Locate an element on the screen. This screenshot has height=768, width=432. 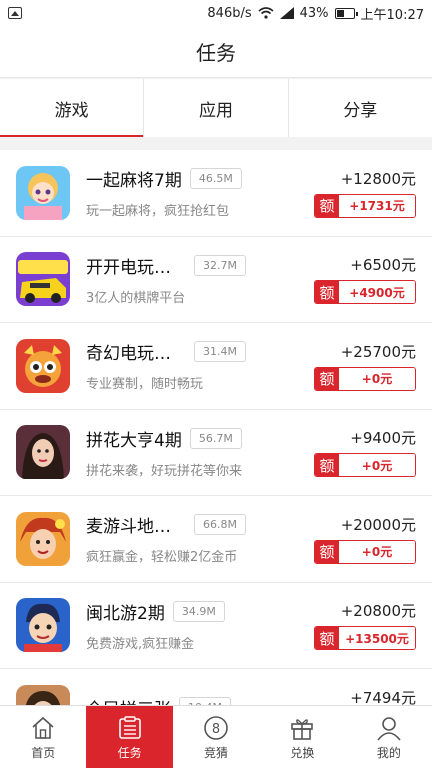
status-left is located at coordinates (107, 13).